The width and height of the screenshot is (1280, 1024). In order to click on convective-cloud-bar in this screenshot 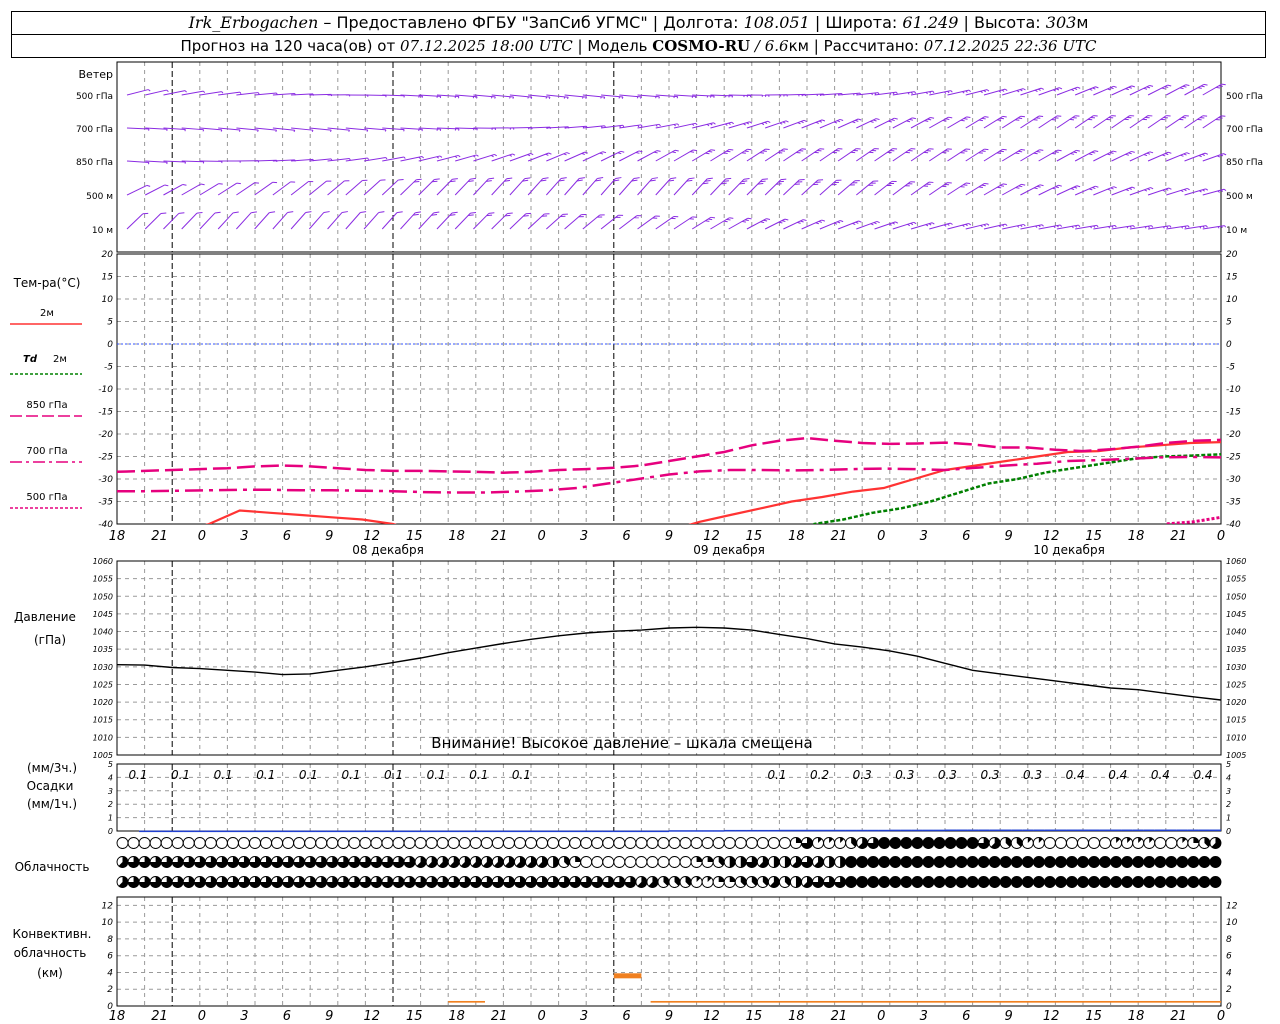, I will do `click(466, 1001)`.